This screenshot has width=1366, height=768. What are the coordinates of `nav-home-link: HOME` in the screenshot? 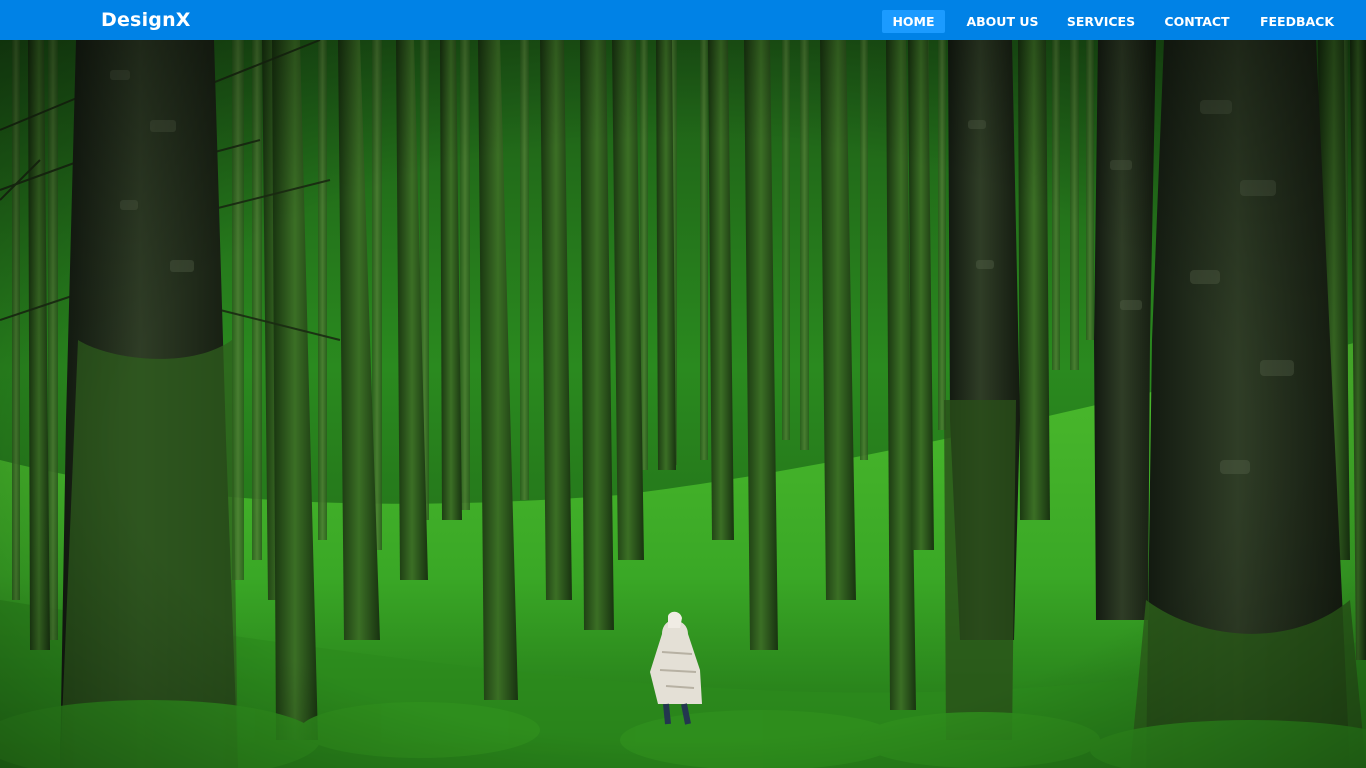 It's located at (913, 21).